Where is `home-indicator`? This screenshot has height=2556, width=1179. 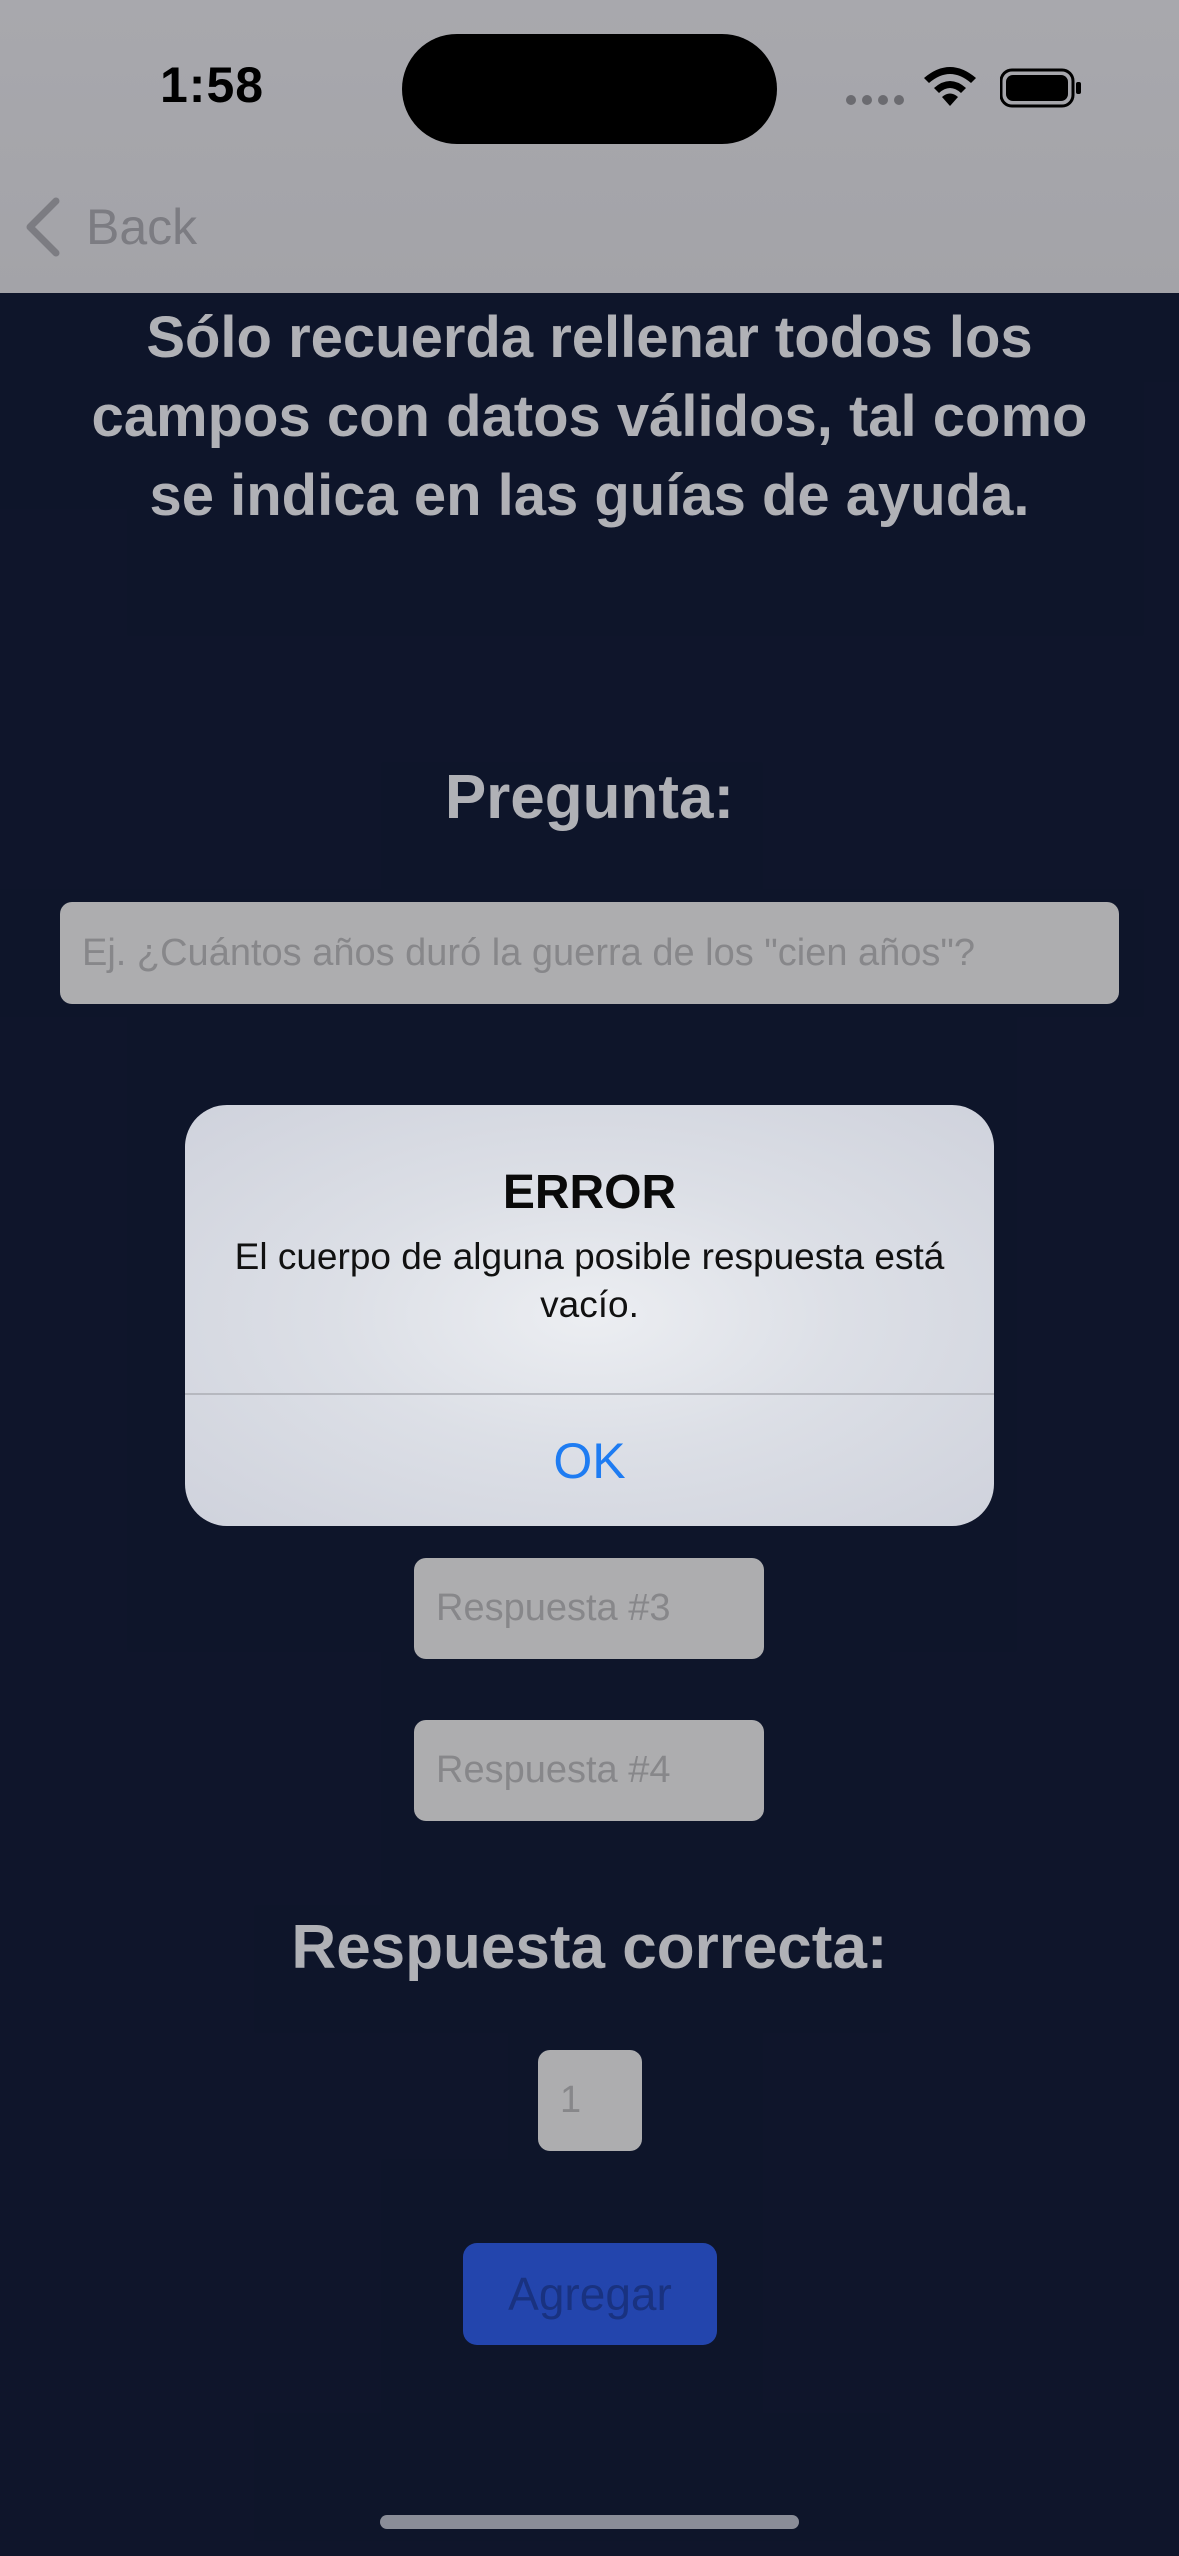 home-indicator is located at coordinates (589, 2522).